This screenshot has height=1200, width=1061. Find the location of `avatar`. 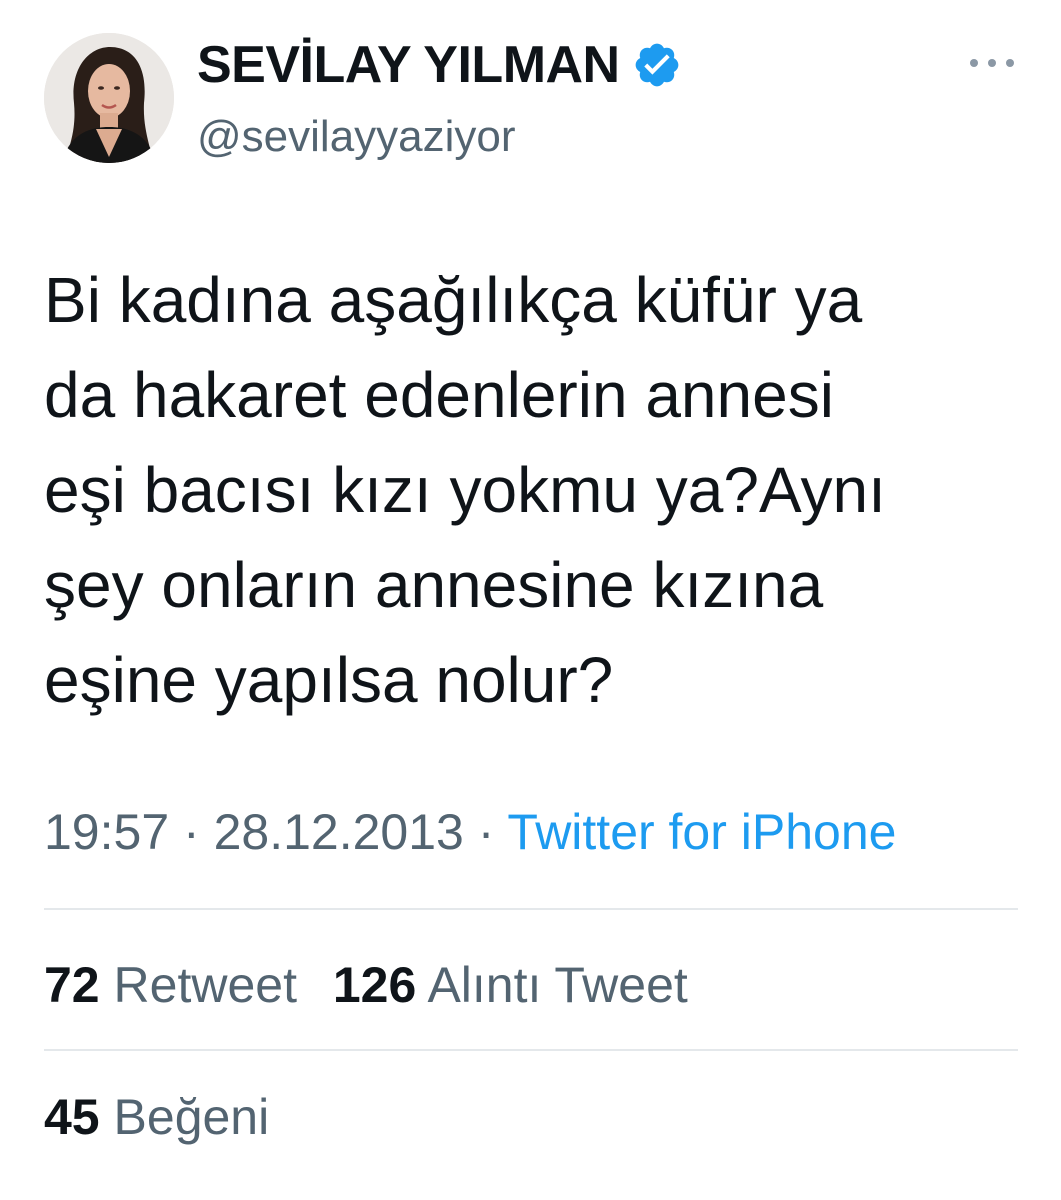

avatar is located at coordinates (109, 98).